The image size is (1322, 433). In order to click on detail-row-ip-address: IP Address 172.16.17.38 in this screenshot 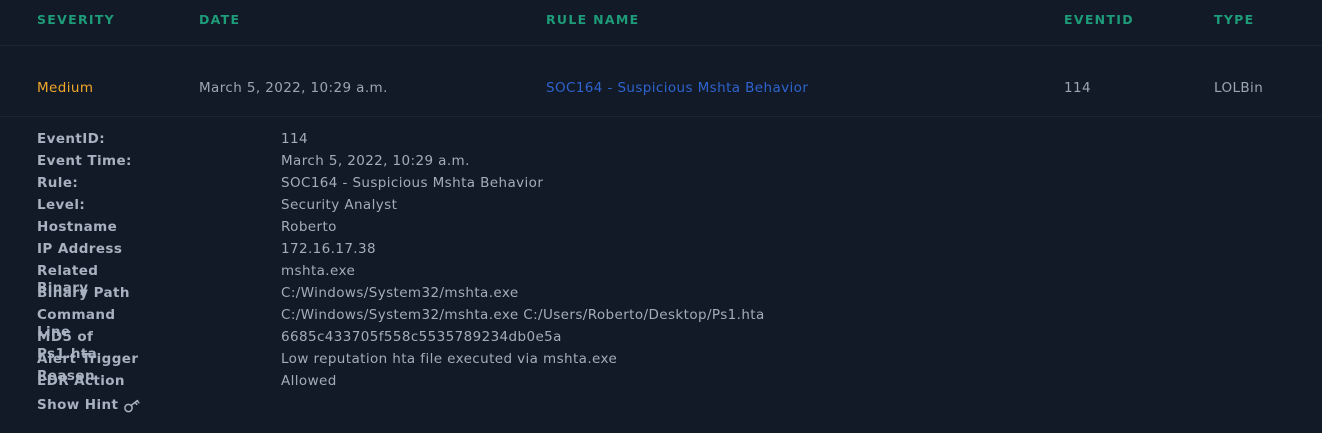, I will do `click(206, 252)`.